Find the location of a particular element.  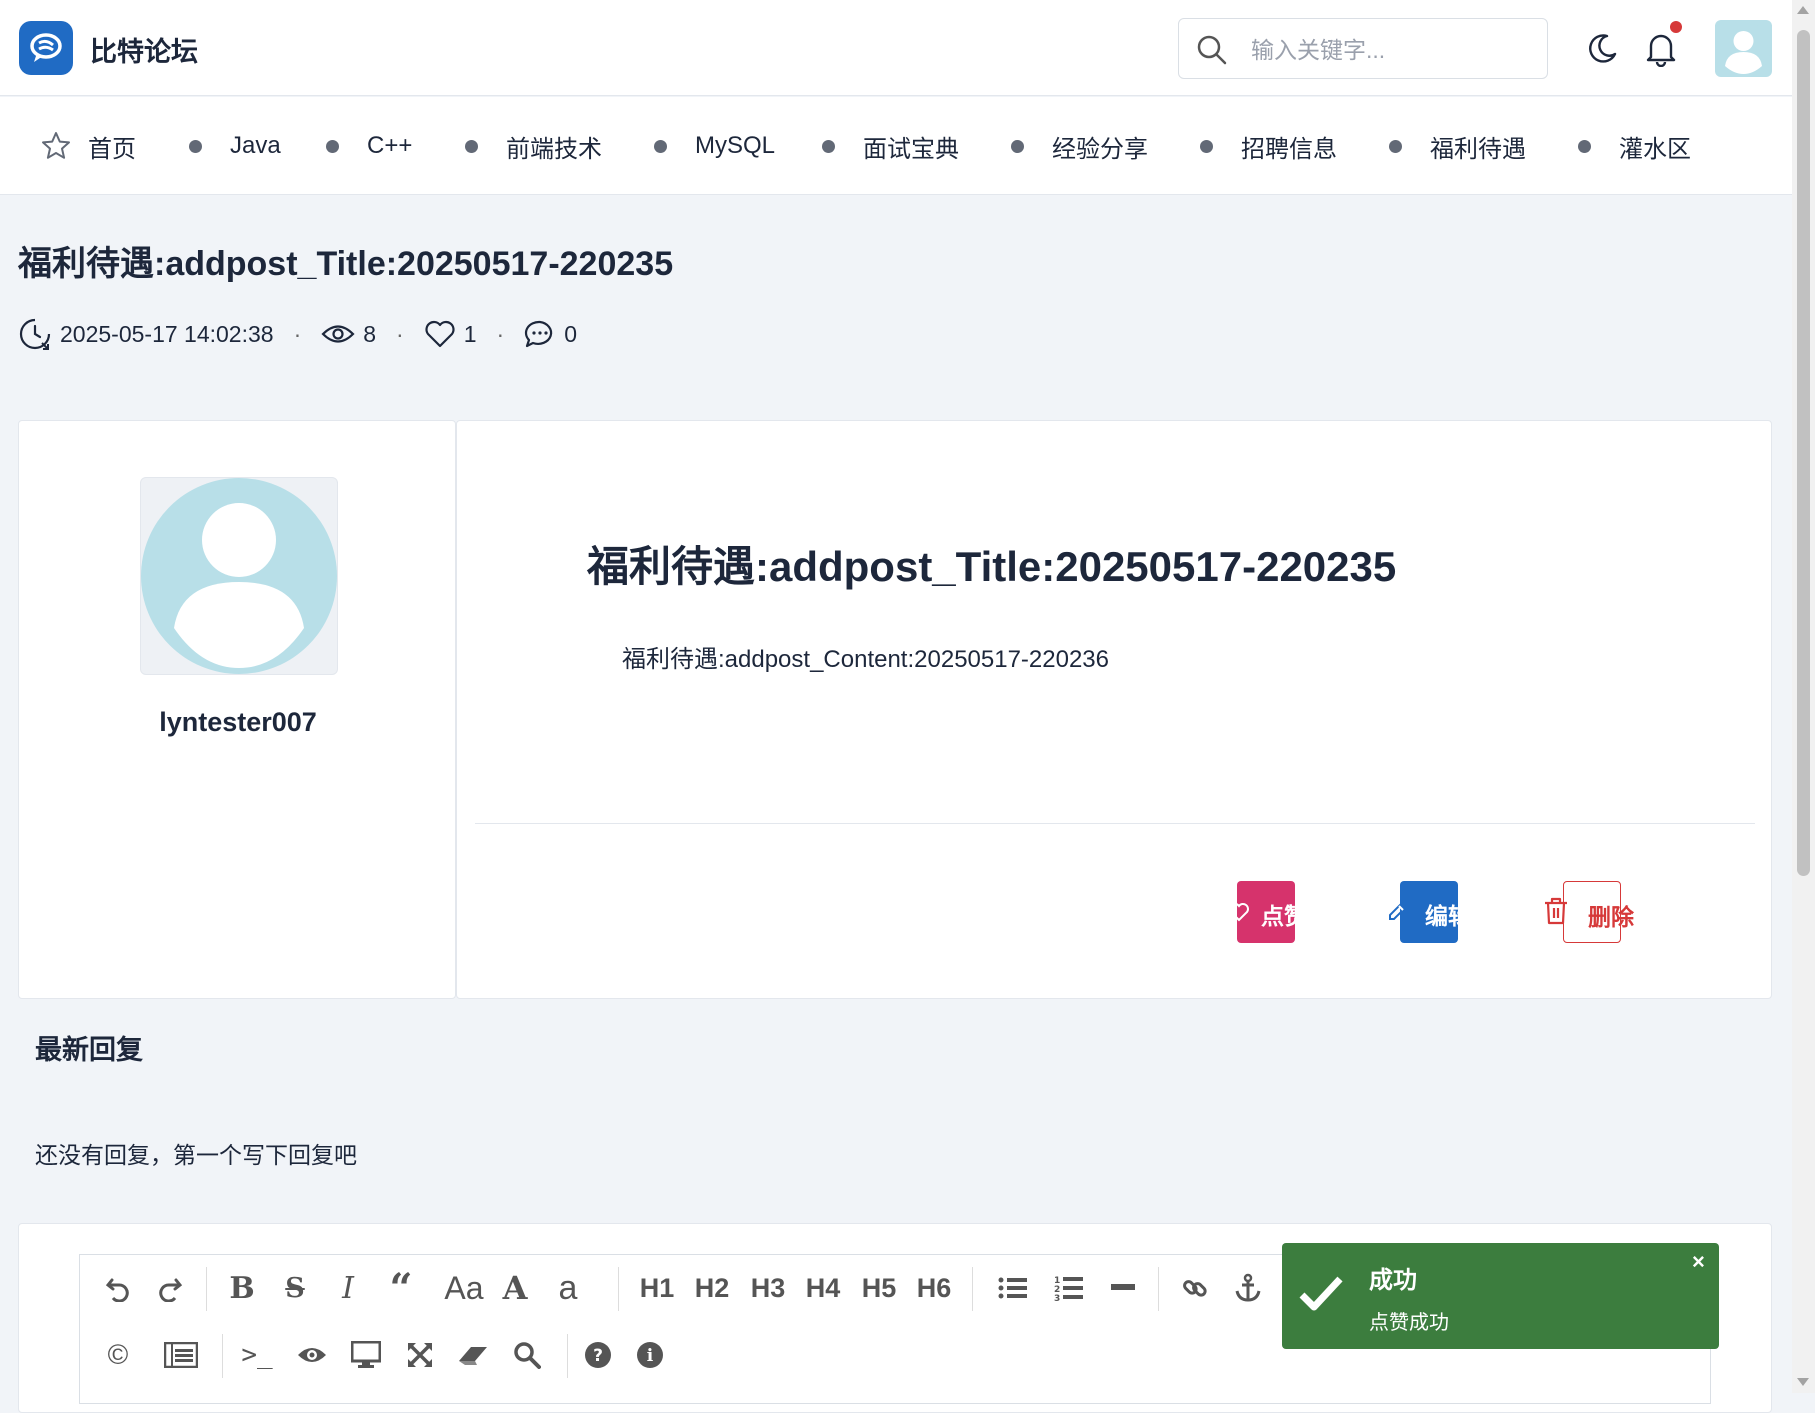

logo-icon is located at coordinates (46, 47).